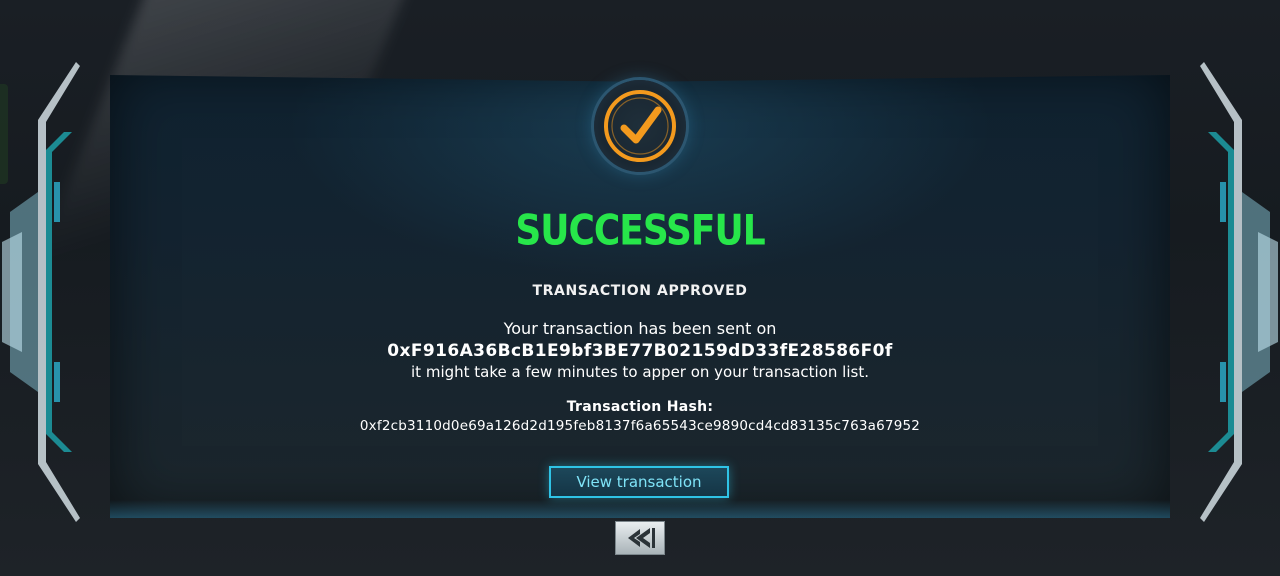  I want to click on check-icon, so click(640, 126).